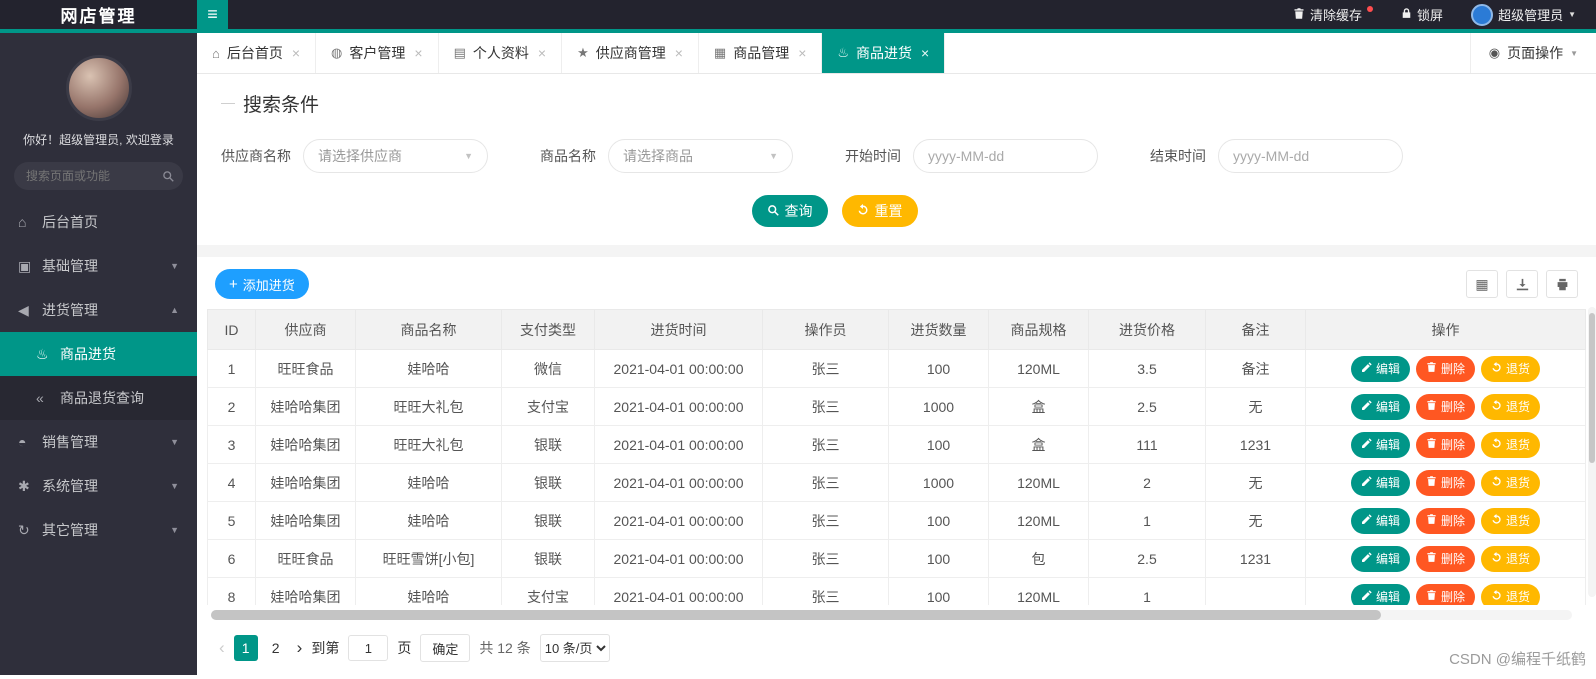 The height and width of the screenshot is (679, 1596). I want to click on prev-page-button: ‹, so click(222, 648).